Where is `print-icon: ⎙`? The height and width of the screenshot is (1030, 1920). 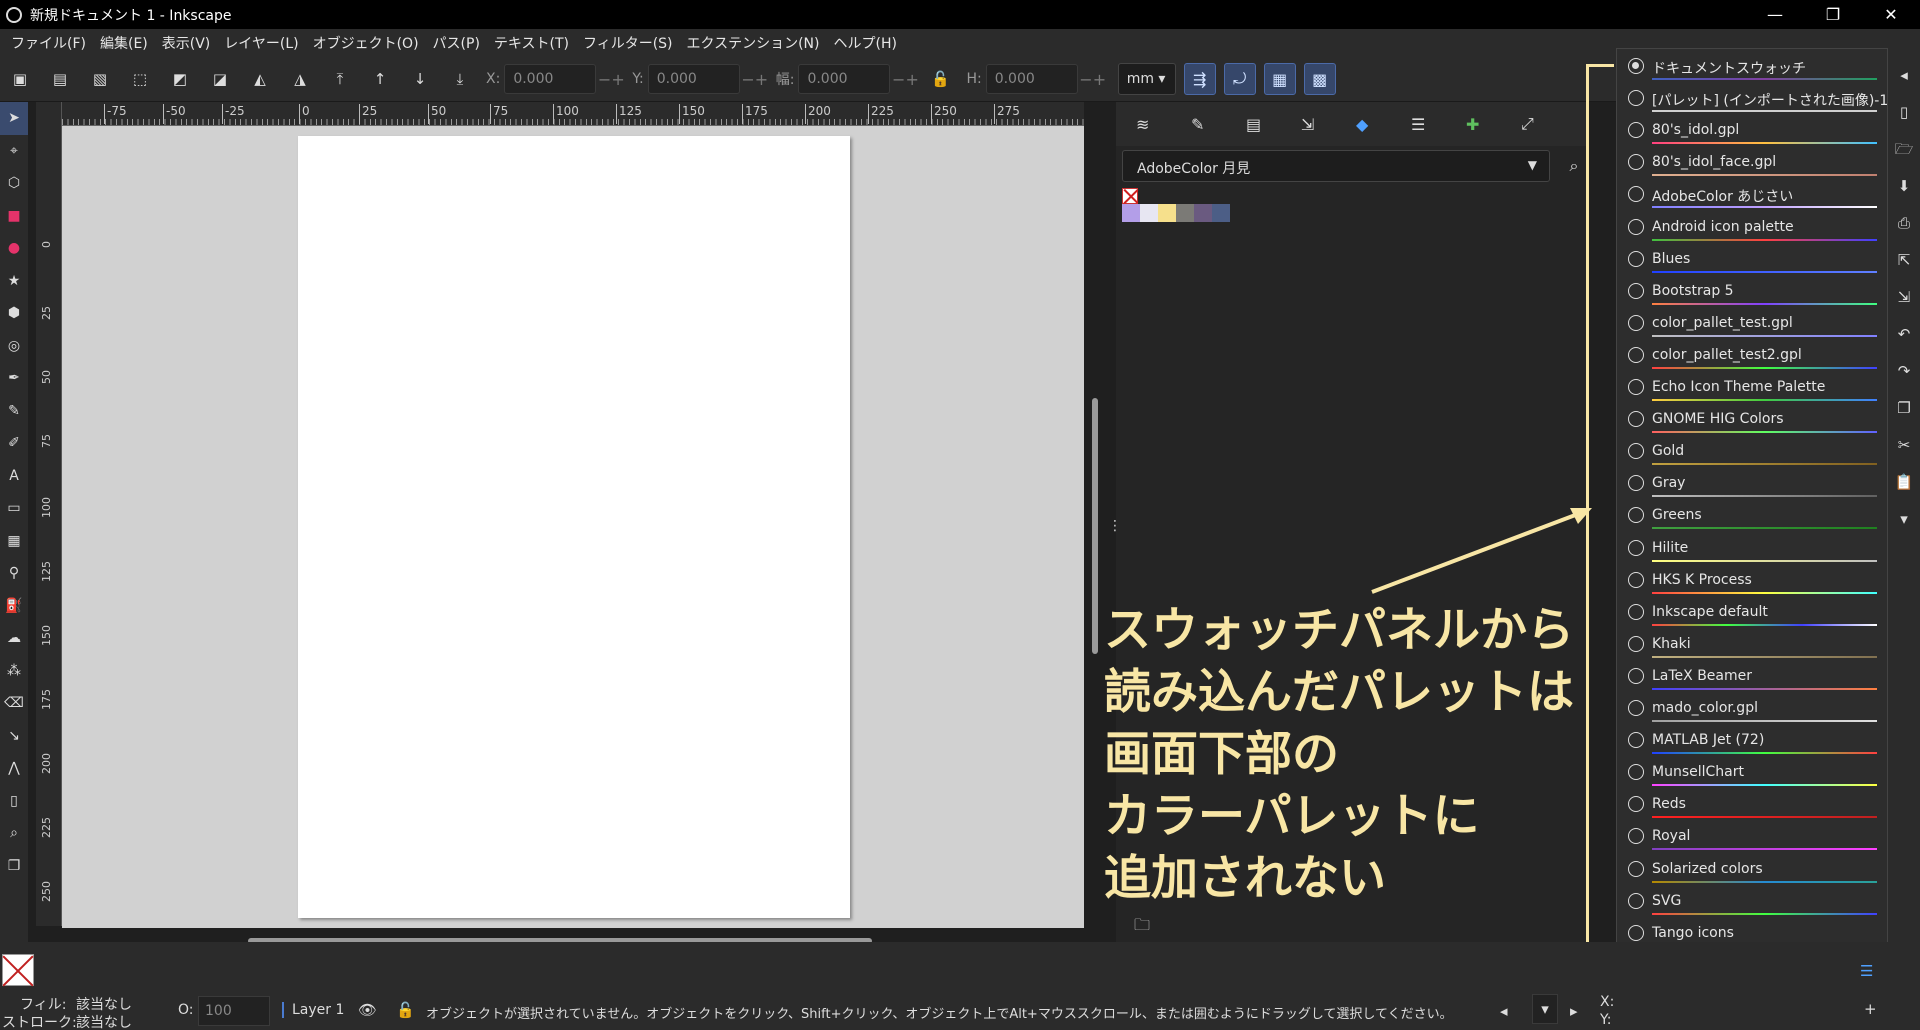
print-icon: ⎙ is located at coordinates (1904, 223).